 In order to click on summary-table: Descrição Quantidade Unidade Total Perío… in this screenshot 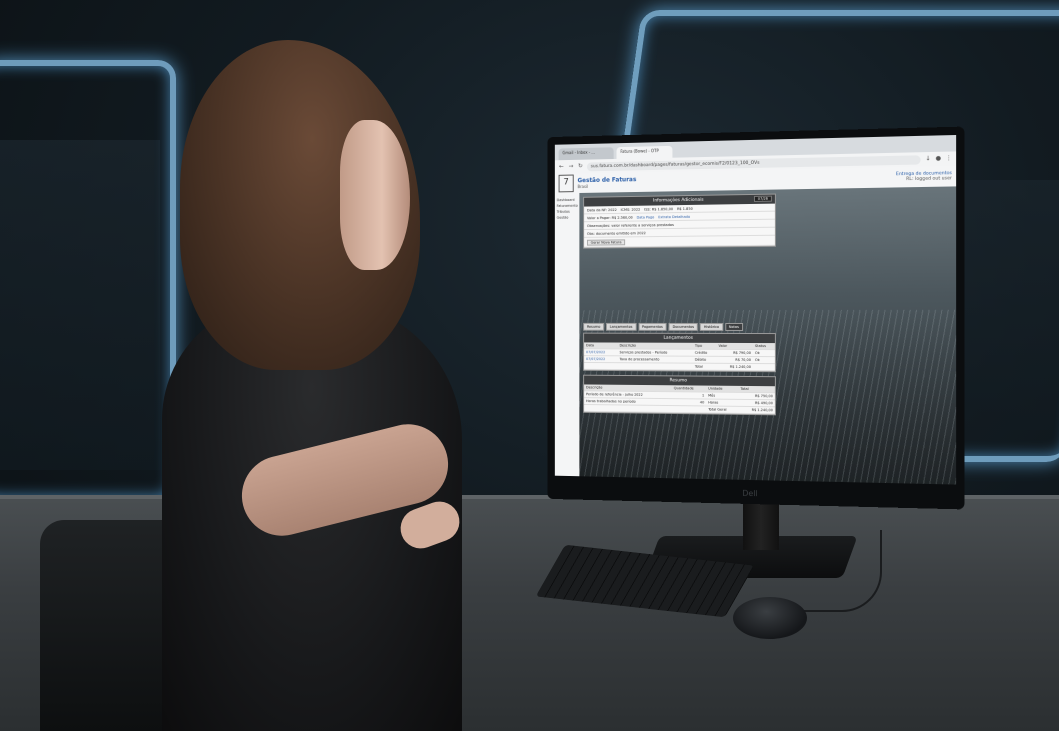, I will do `click(679, 399)`.